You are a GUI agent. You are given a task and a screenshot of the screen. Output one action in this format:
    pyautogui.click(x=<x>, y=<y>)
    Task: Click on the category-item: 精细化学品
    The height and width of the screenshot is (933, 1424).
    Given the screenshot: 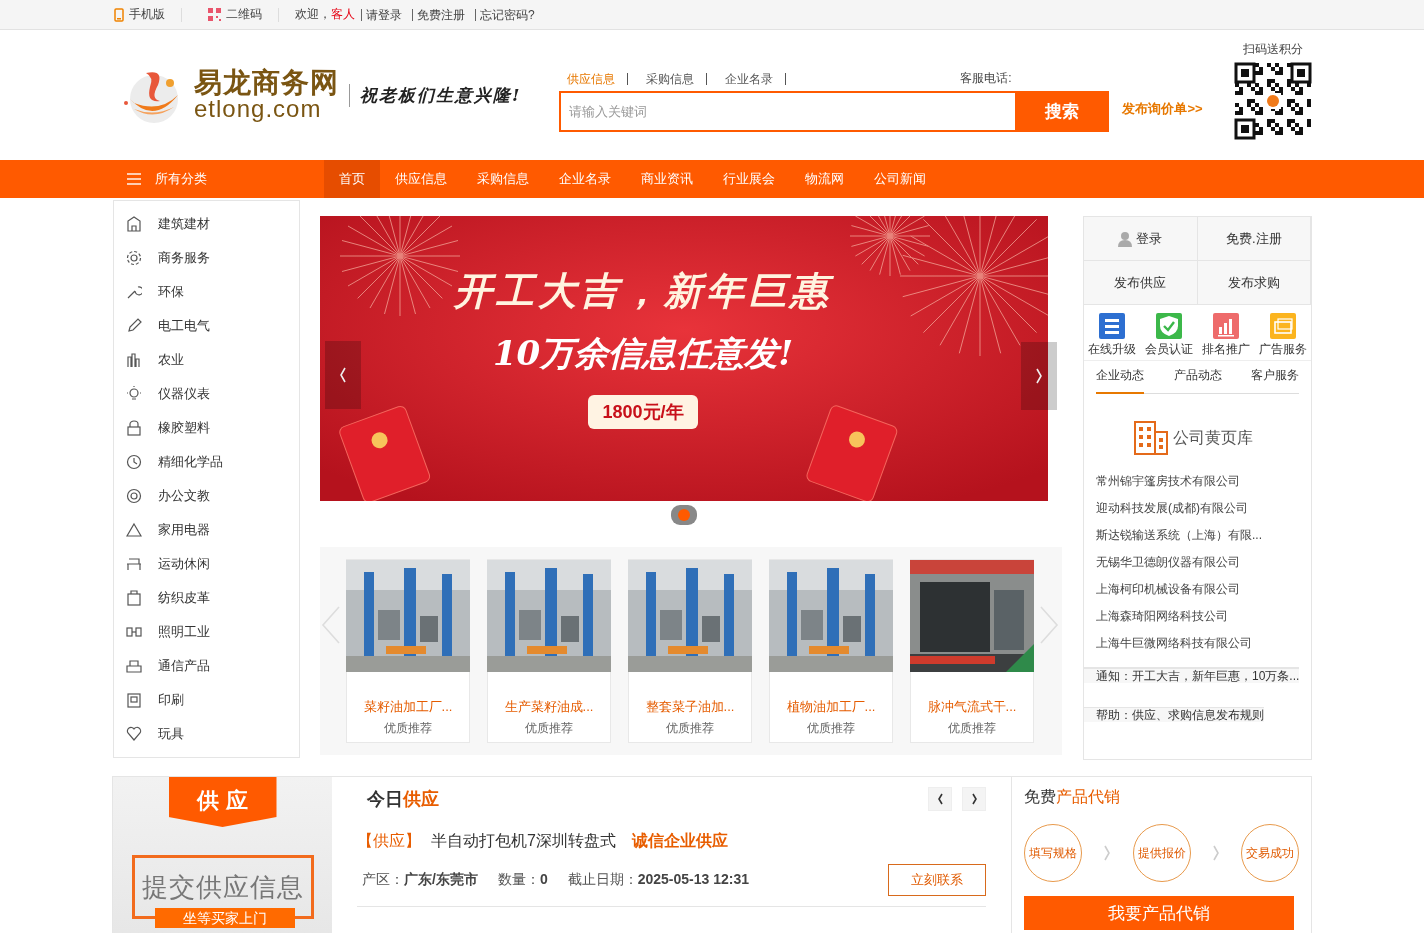 What is the action you would take?
    pyautogui.click(x=206, y=462)
    